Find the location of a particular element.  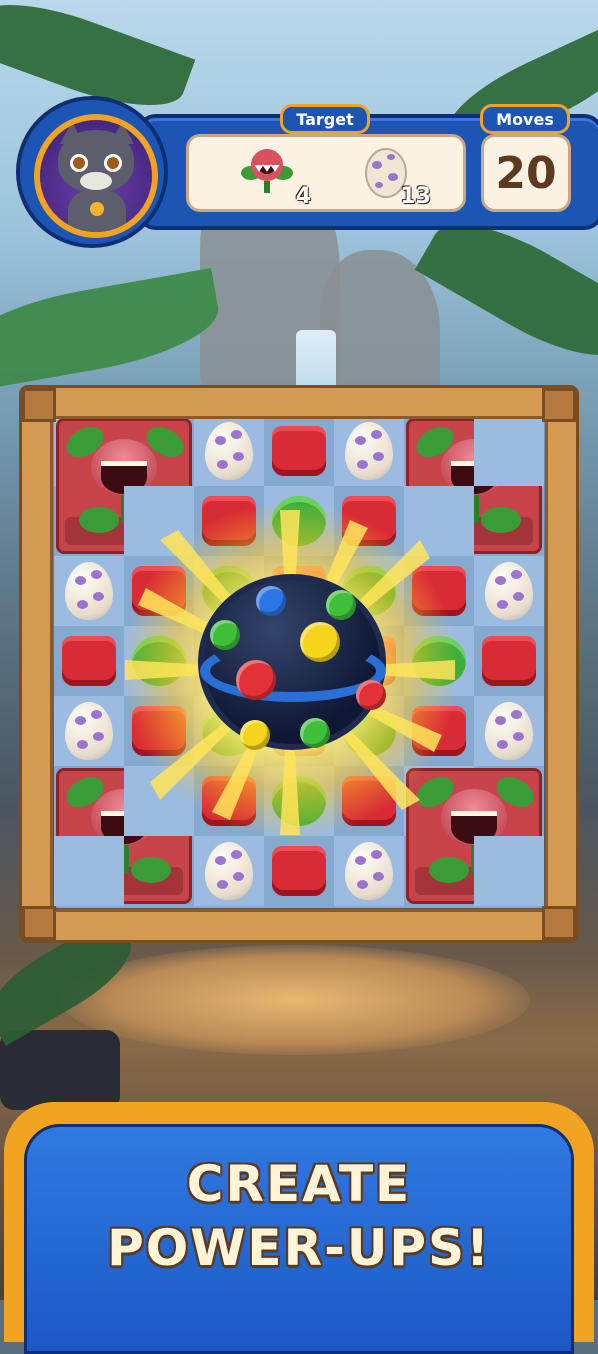

target-tab: Target is located at coordinates (325, 119).